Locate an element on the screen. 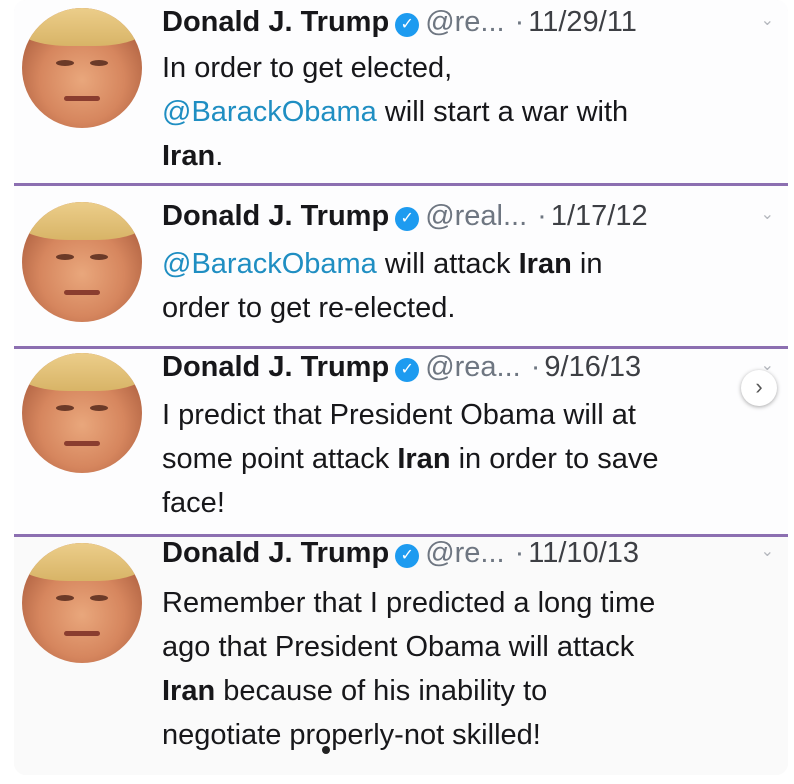 This screenshot has width=794, height=784. tweet-text-run: In order to get elected, is located at coordinates (307, 68).